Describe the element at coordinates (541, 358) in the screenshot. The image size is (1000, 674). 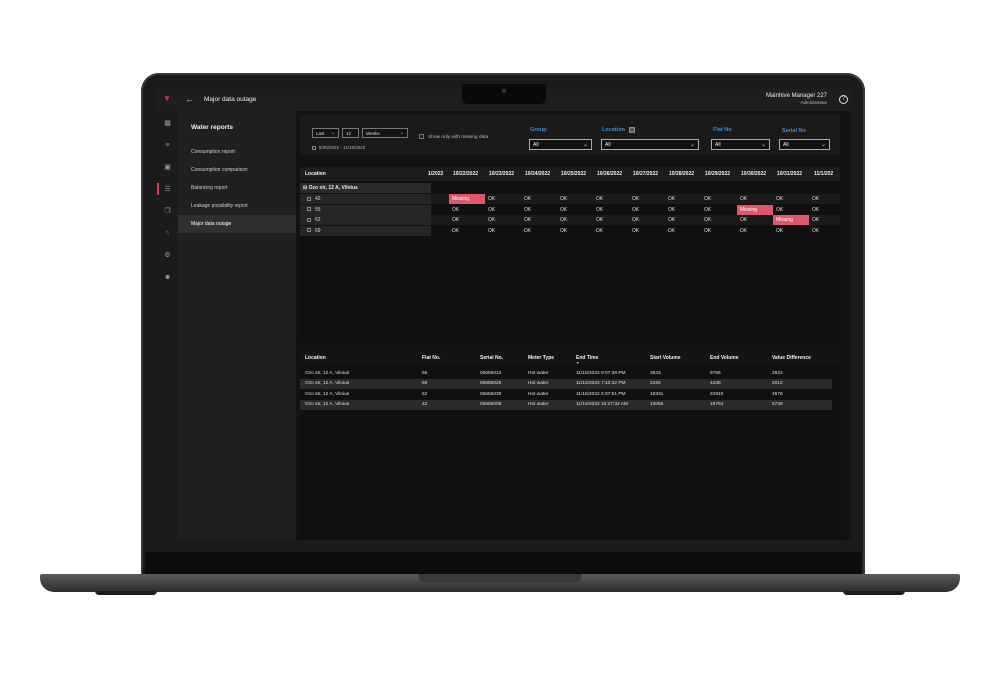
I see `column-header-meter-type: Meter Type` at that location.